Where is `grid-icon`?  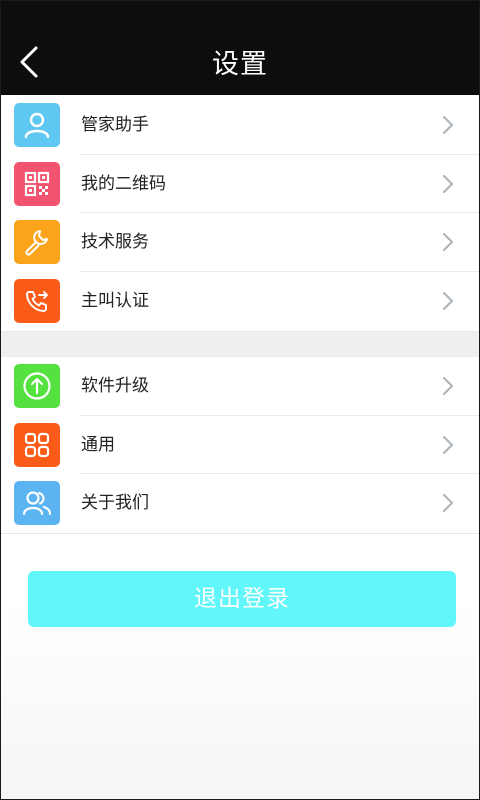
grid-icon is located at coordinates (37, 444).